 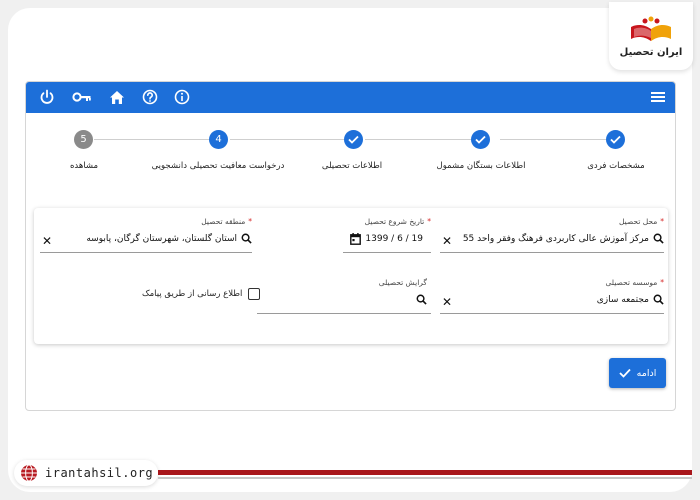 What do you see at coordinates (29, 473) in the screenshot?
I see `globe-icon` at bounding box center [29, 473].